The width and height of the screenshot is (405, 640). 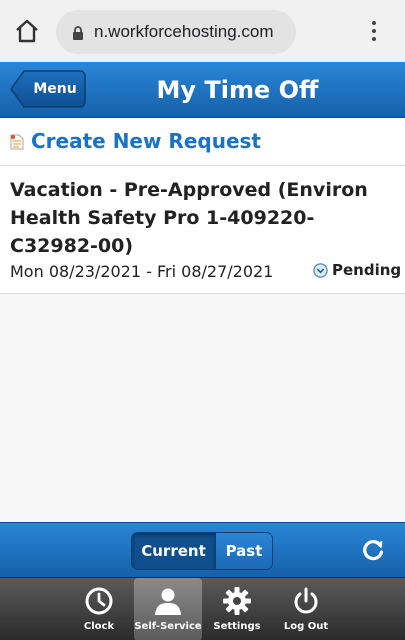 What do you see at coordinates (306, 601) in the screenshot?
I see `power-icon` at bounding box center [306, 601].